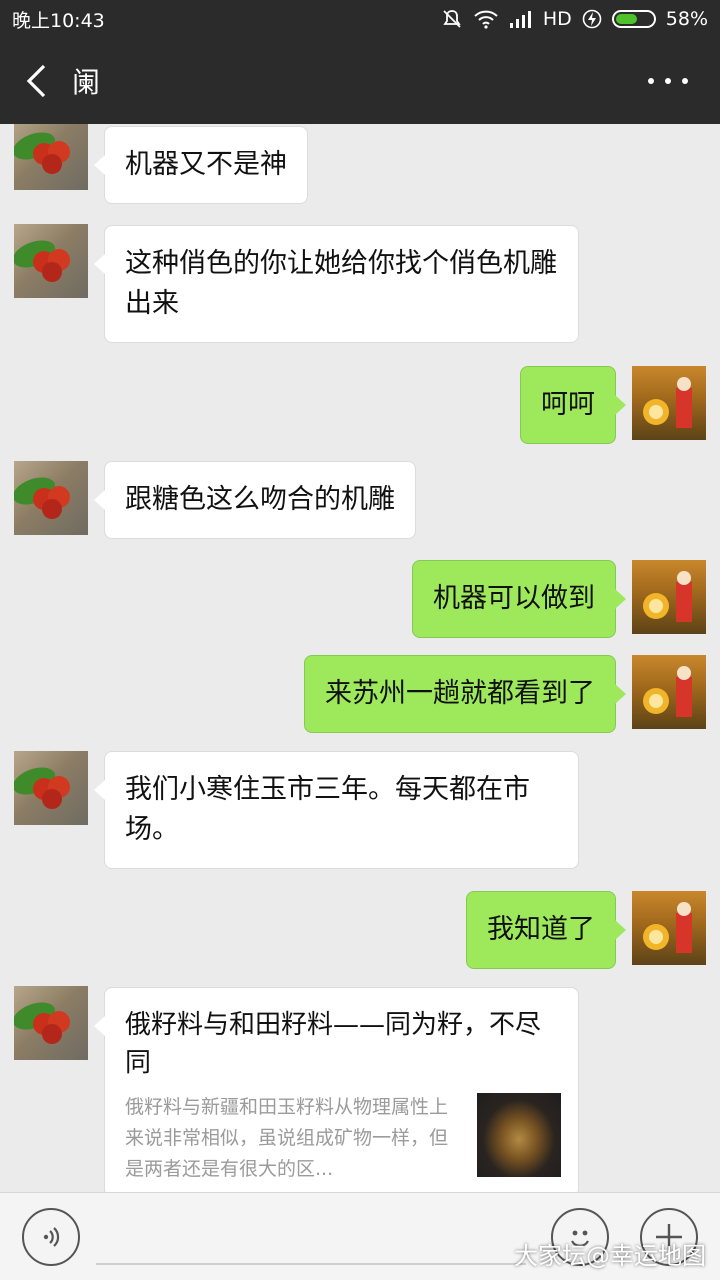 The height and width of the screenshot is (1280, 720). I want to click on message-bubble-received: 我们小寒住玉市三年。每天都在市场。, so click(336, 810).